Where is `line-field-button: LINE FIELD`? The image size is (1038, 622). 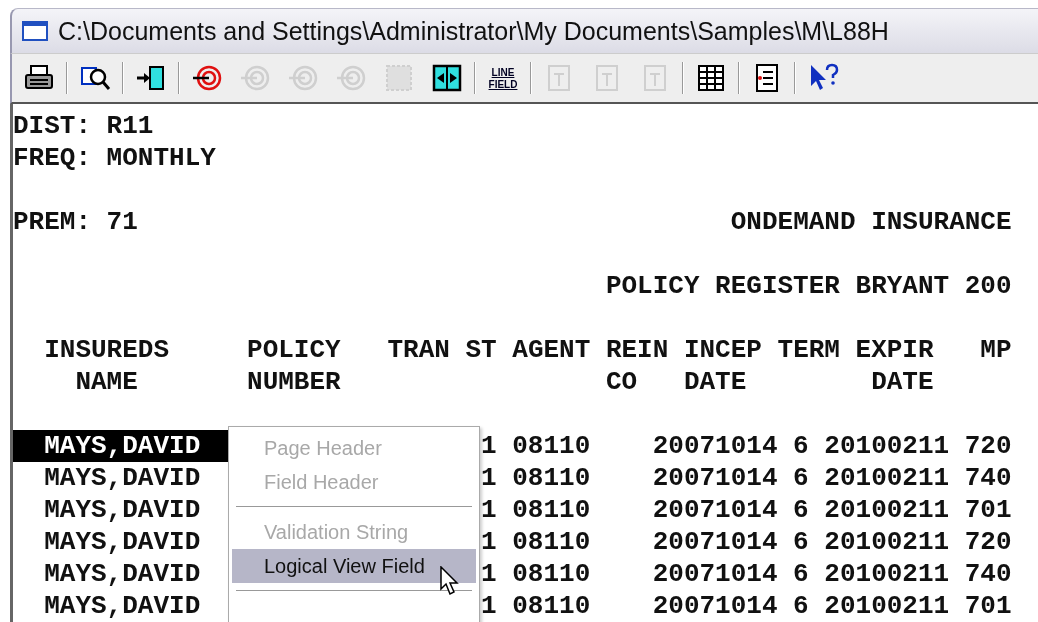 line-field-button: LINE FIELD is located at coordinates (503, 78).